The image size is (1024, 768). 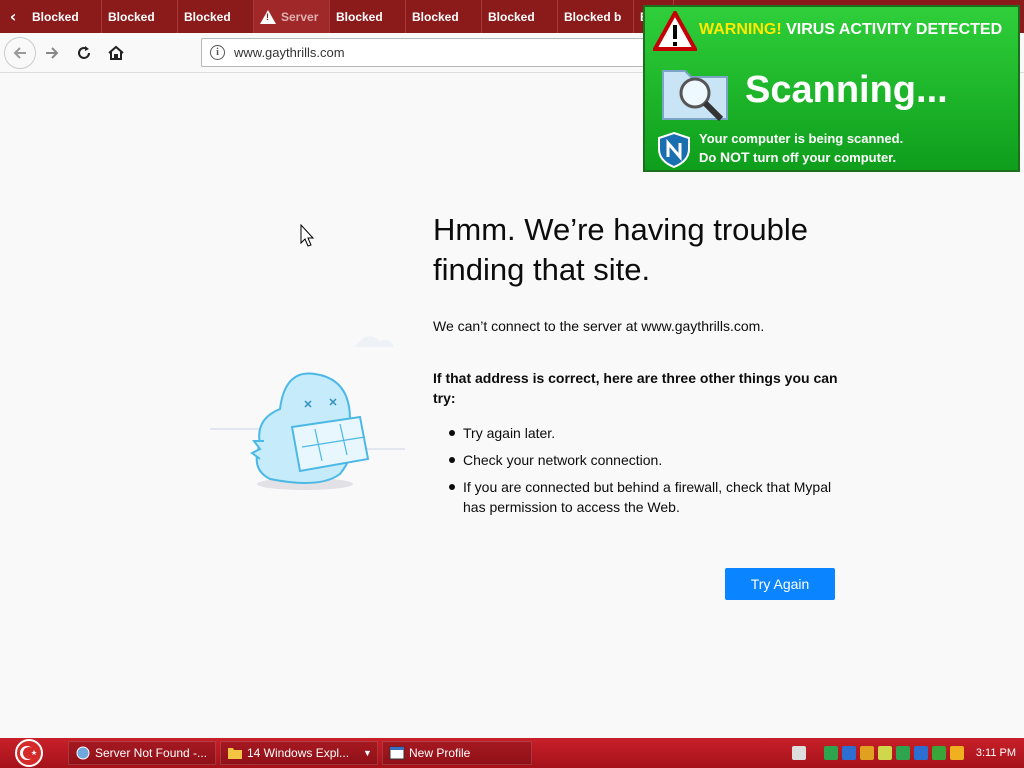 I want to click on network-icon, so click(x=866, y=753).